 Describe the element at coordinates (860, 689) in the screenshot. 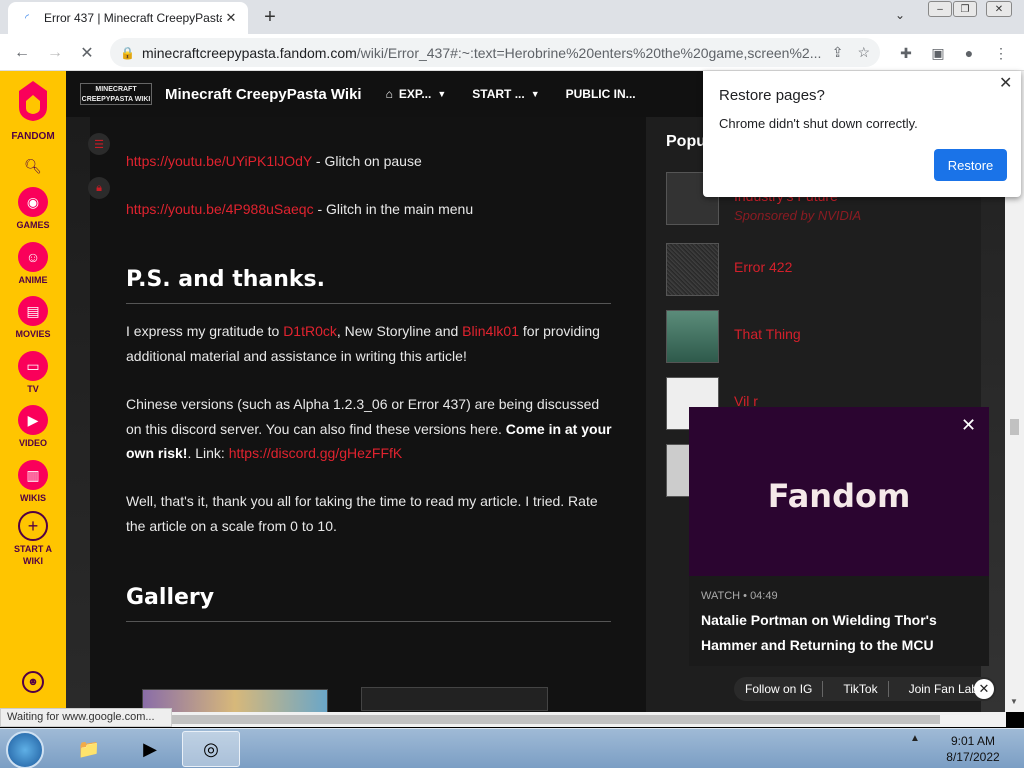

I see `tiktok-link: TikTok` at that location.